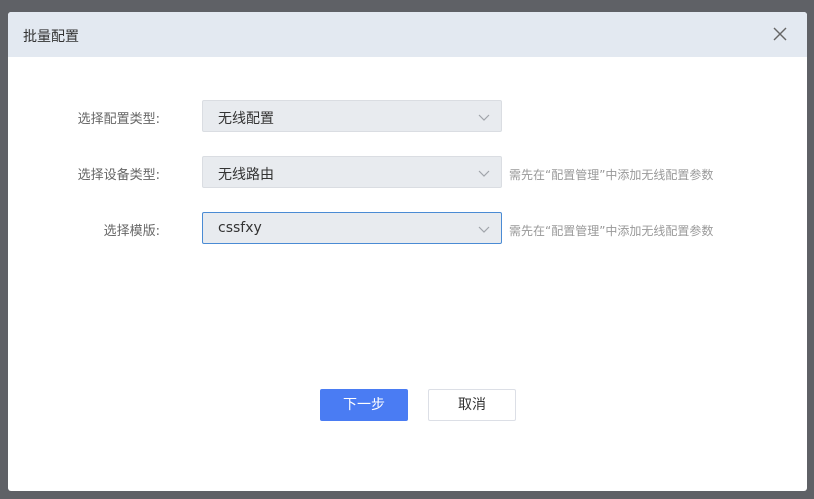 The width and height of the screenshot is (814, 499). Describe the element at coordinates (118, 175) in the screenshot. I see `device-type-label: 选择设备类型:` at that location.